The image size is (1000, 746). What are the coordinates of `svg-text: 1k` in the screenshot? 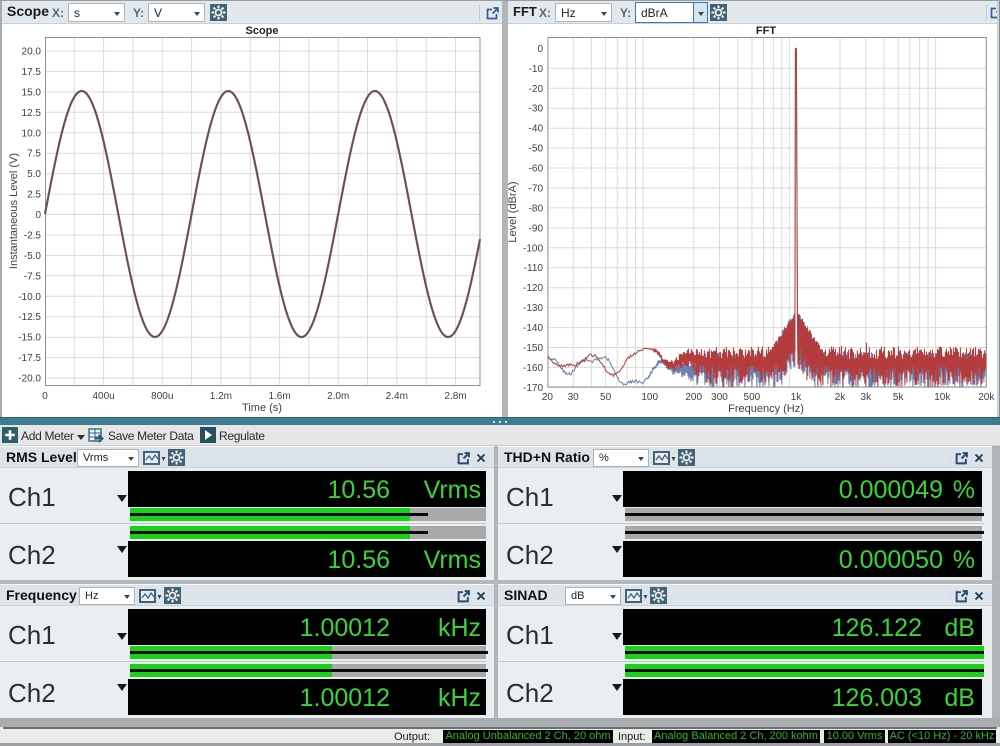 It's located at (797, 397).